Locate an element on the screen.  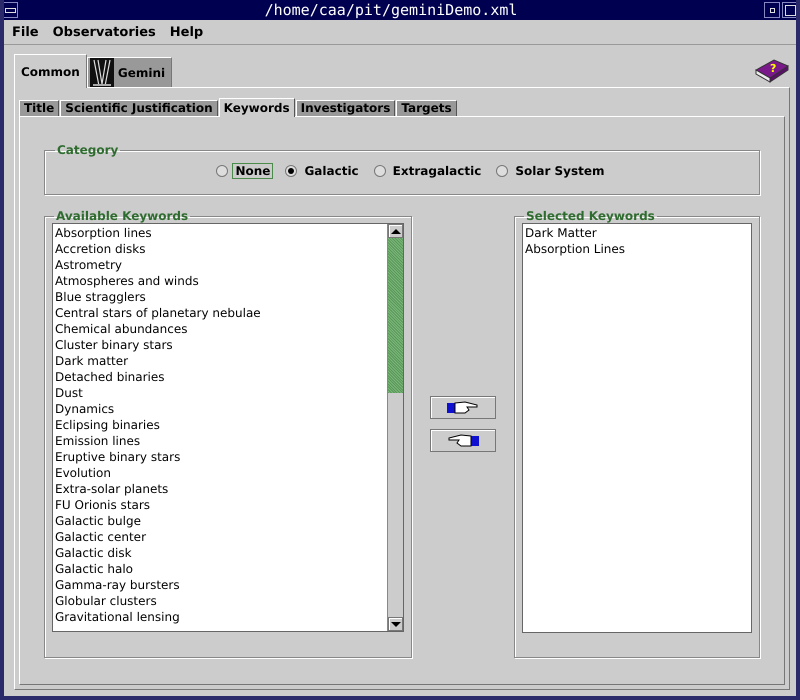
list-item: Galactic bulge is located at coordinates (220, 521).